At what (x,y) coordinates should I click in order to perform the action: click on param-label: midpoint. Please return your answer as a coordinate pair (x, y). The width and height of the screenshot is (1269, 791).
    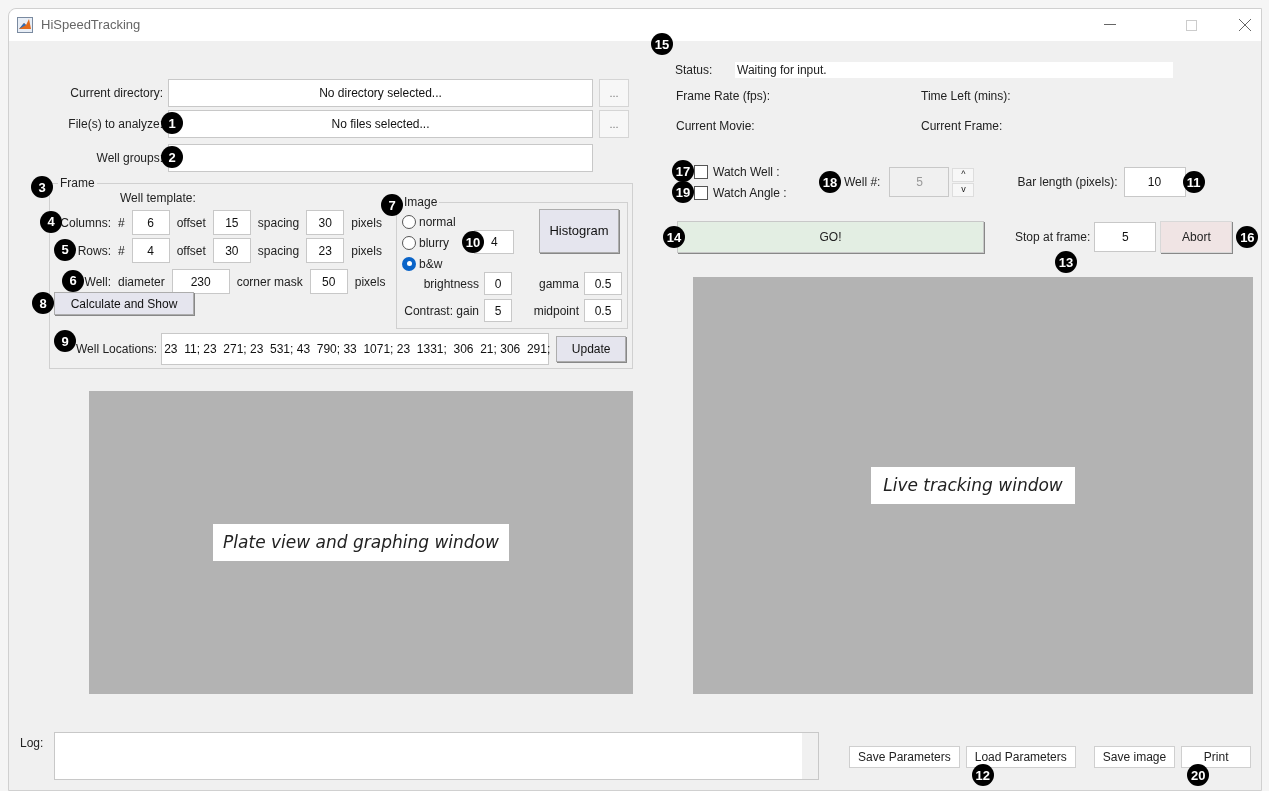
    Looking at the image, I should click on (555, 311).